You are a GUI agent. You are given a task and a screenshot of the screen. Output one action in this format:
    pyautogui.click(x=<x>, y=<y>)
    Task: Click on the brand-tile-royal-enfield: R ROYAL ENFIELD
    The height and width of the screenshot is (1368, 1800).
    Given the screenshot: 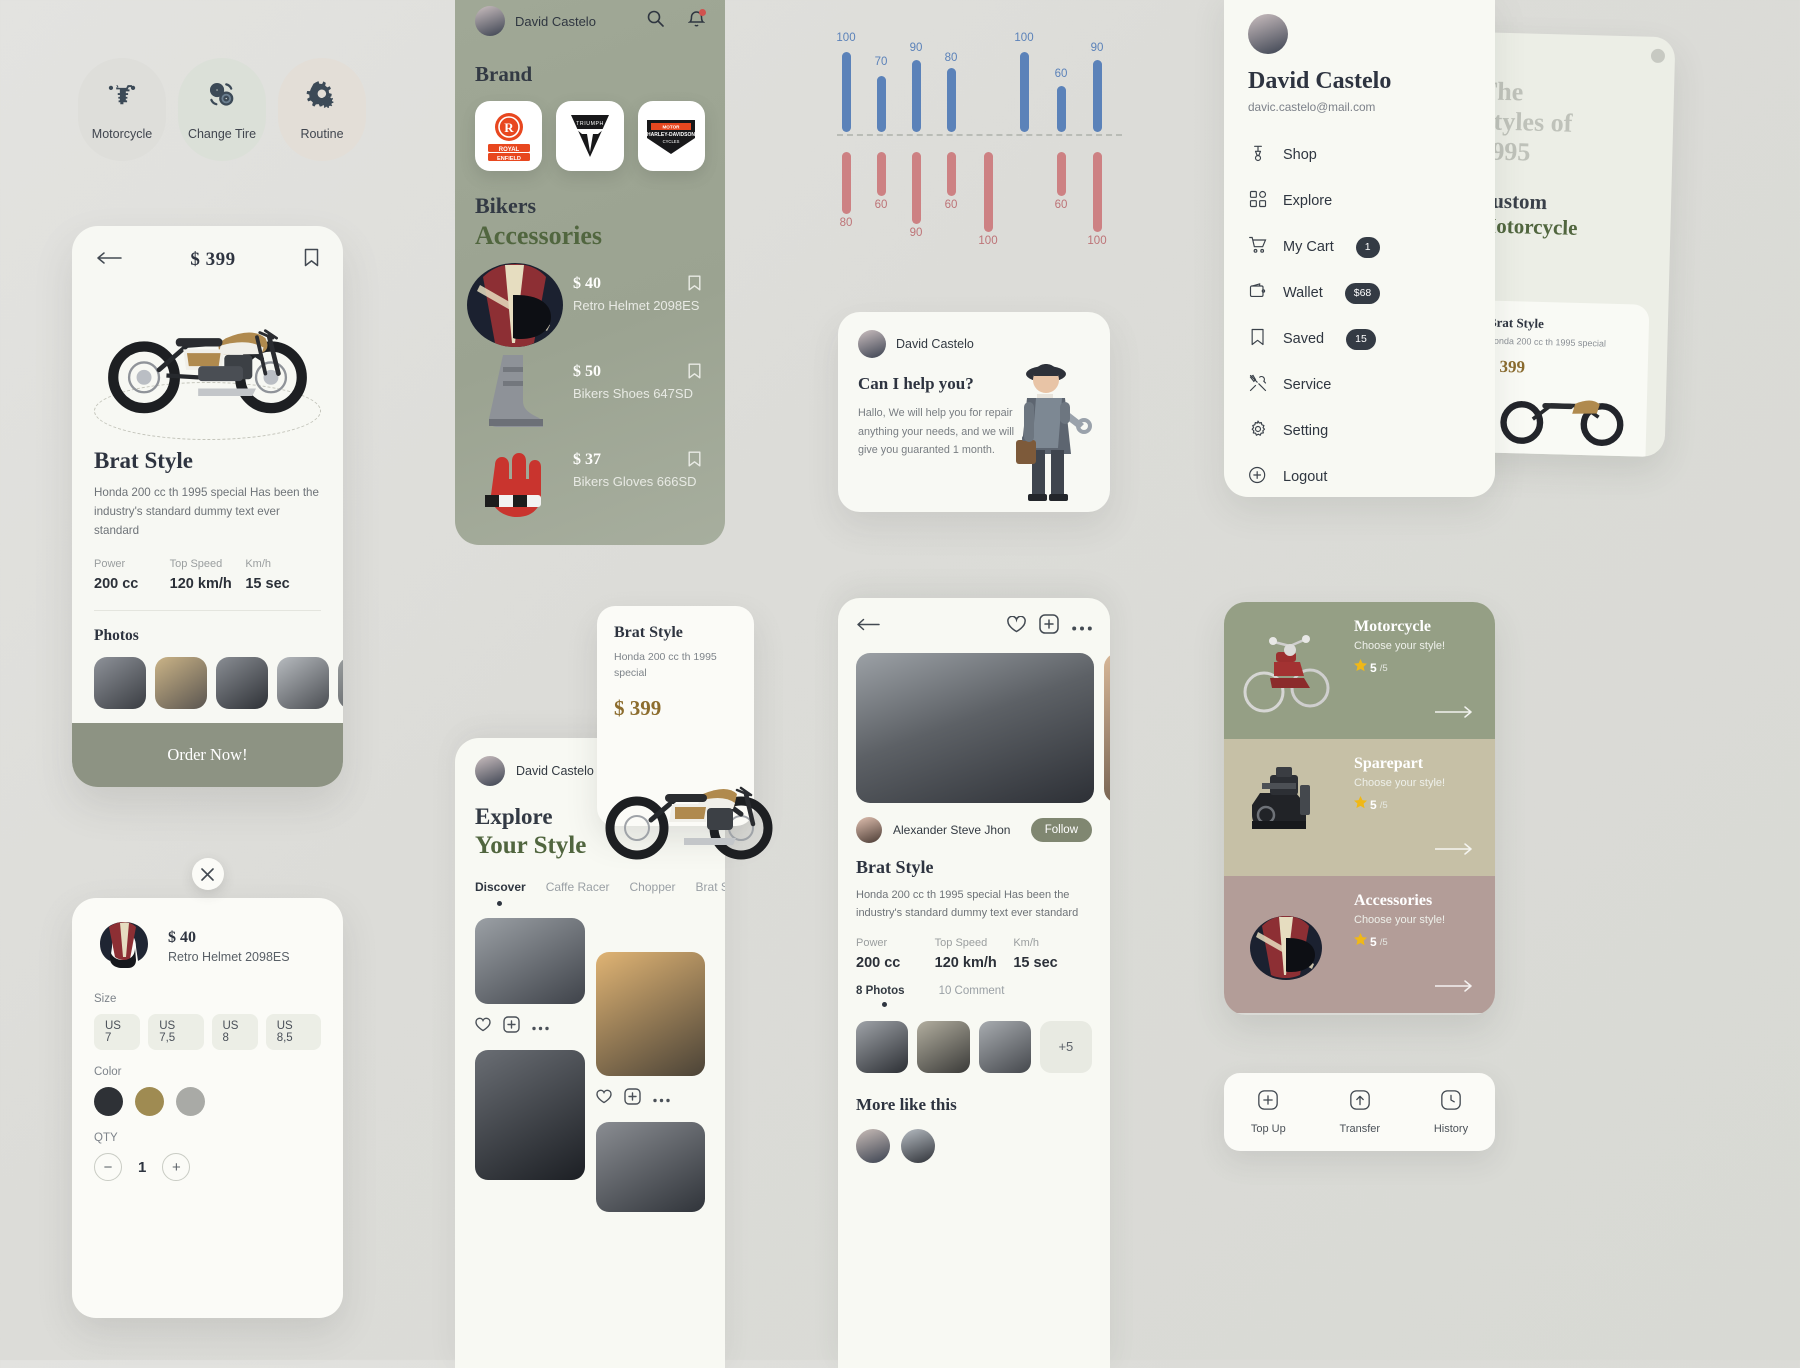 What is the action you would take?
    pyautogui.click(x=509, y=136)
    